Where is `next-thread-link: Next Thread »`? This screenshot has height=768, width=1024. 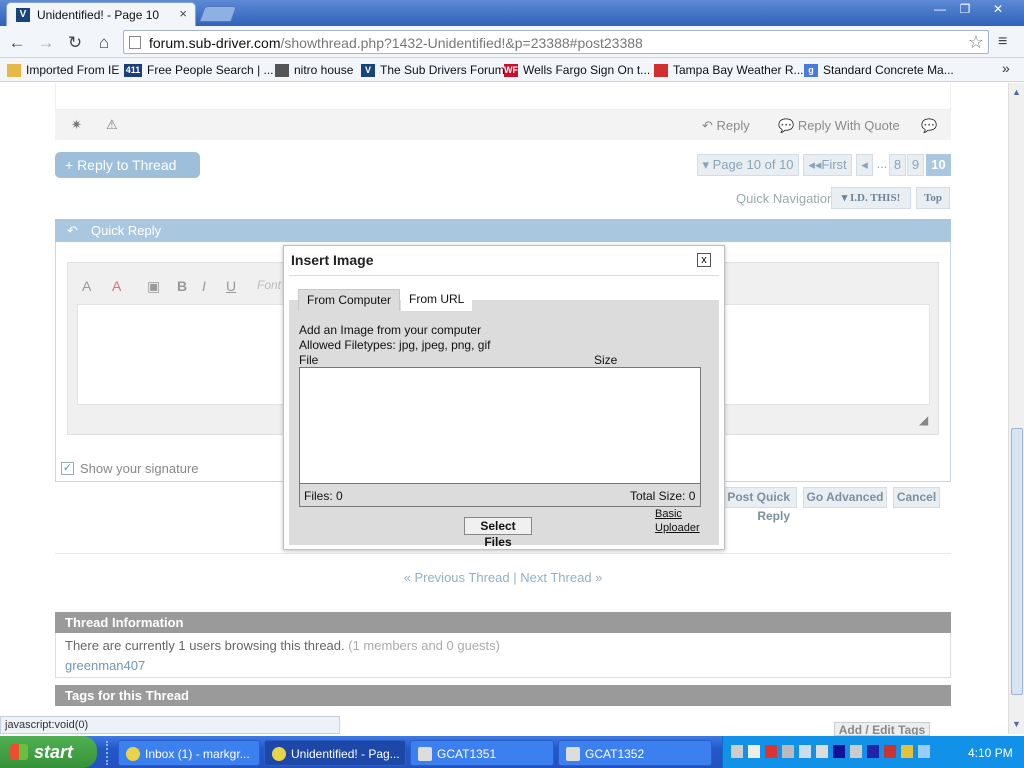
next-thread-link: Next Thread » is located at coordinates (561, 577).